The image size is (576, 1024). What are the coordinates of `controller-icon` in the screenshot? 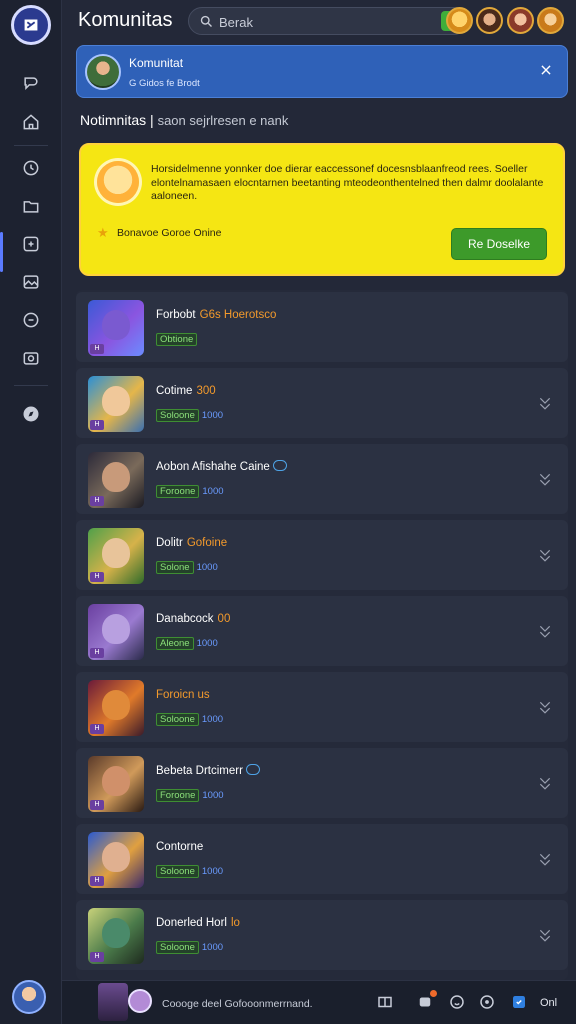 It's located at (31, 320).